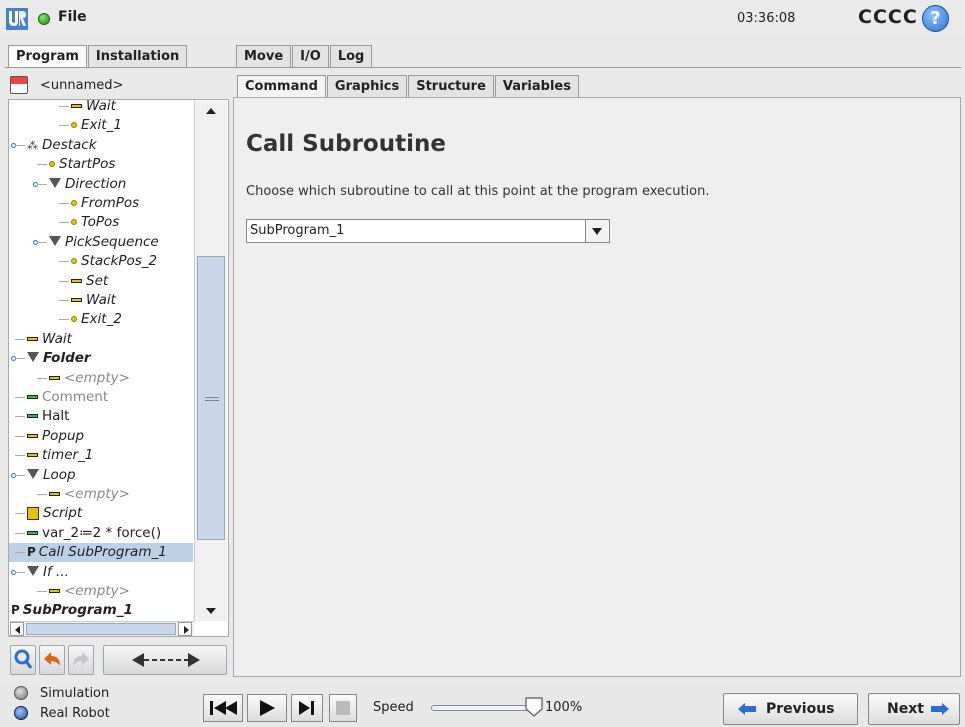  I want to click on scroll-thumb, so click(211, 398).